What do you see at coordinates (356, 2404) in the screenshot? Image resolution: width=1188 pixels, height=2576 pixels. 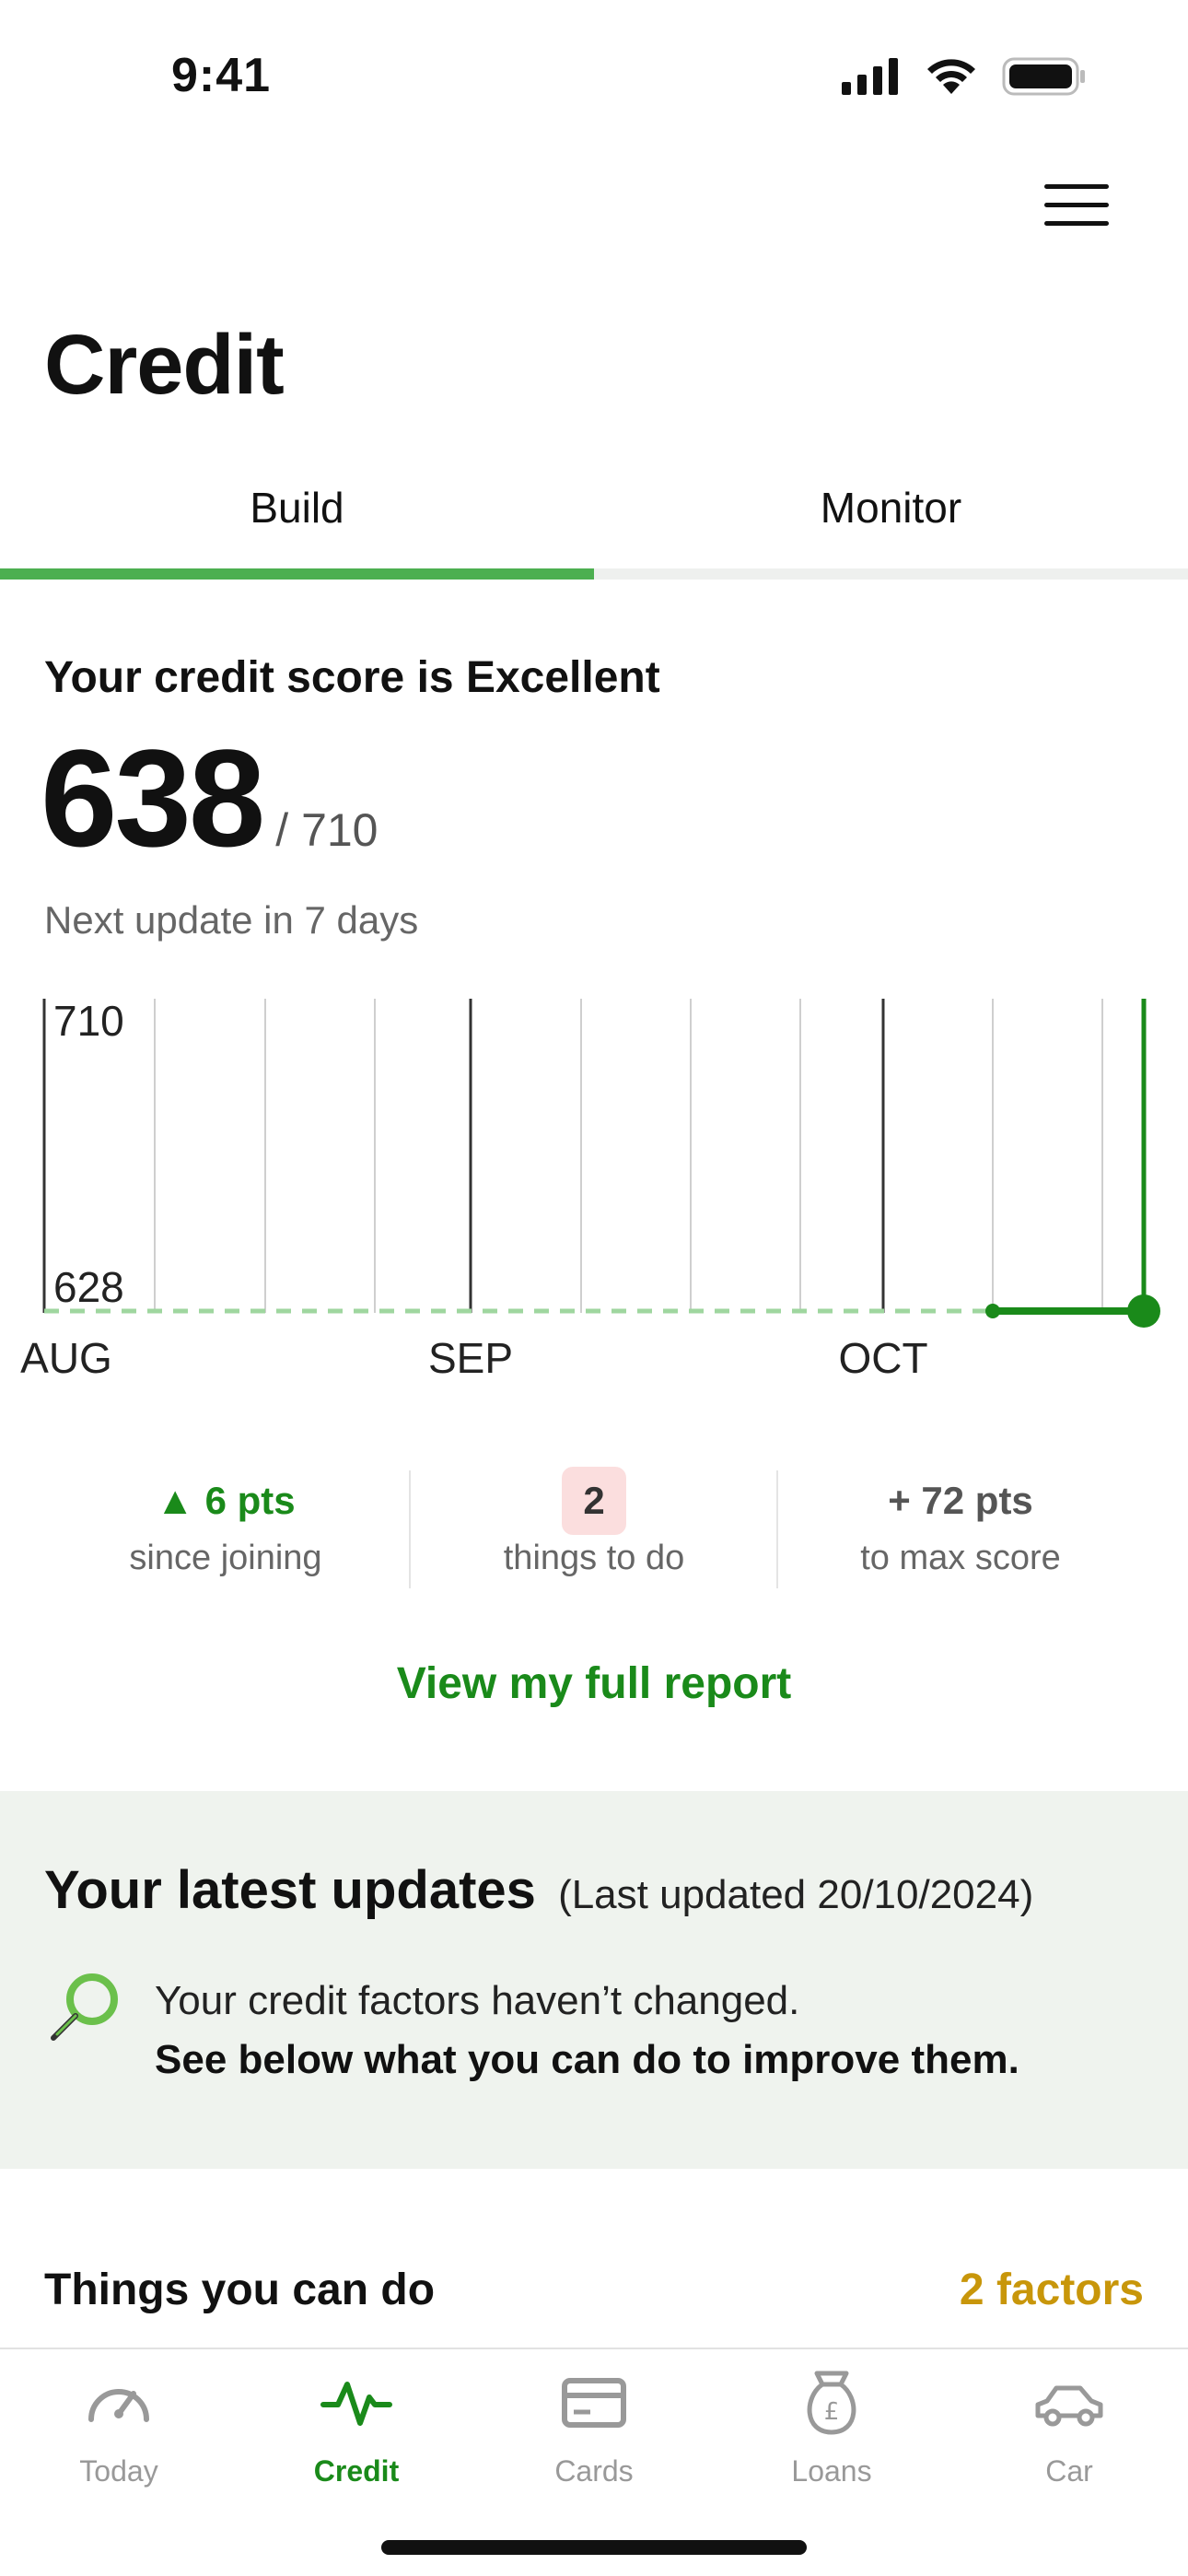 I see `pulse-icon` at bounding box center [356, 2404].